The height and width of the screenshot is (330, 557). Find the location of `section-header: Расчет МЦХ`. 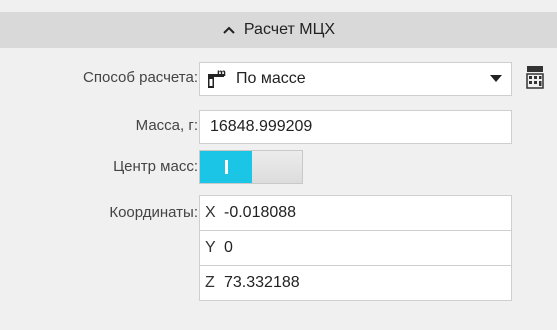

section-header: Расчет МЦХ is located at coordinates (278, 30).